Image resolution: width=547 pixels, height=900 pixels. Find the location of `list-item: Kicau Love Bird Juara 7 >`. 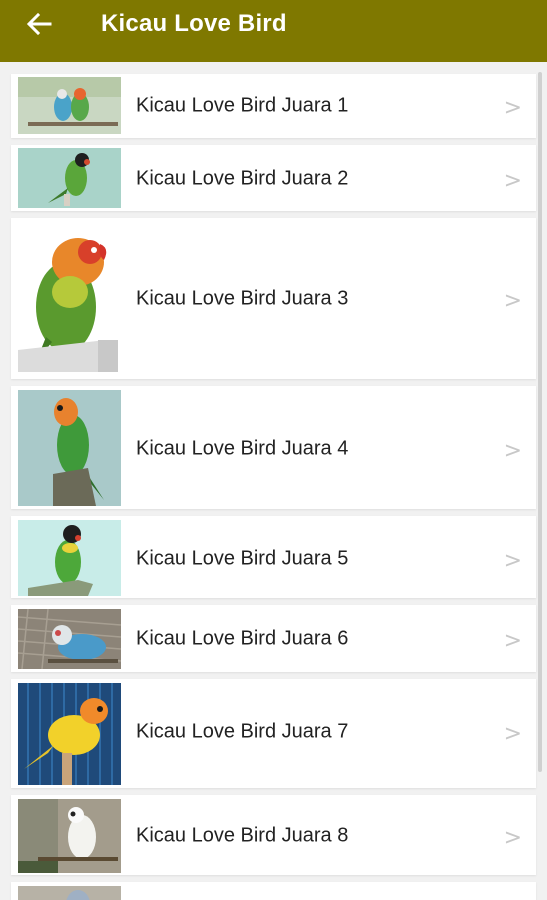

list-item: Kicau Love Bird Juara 7 > is located at coordinates (273, 733).